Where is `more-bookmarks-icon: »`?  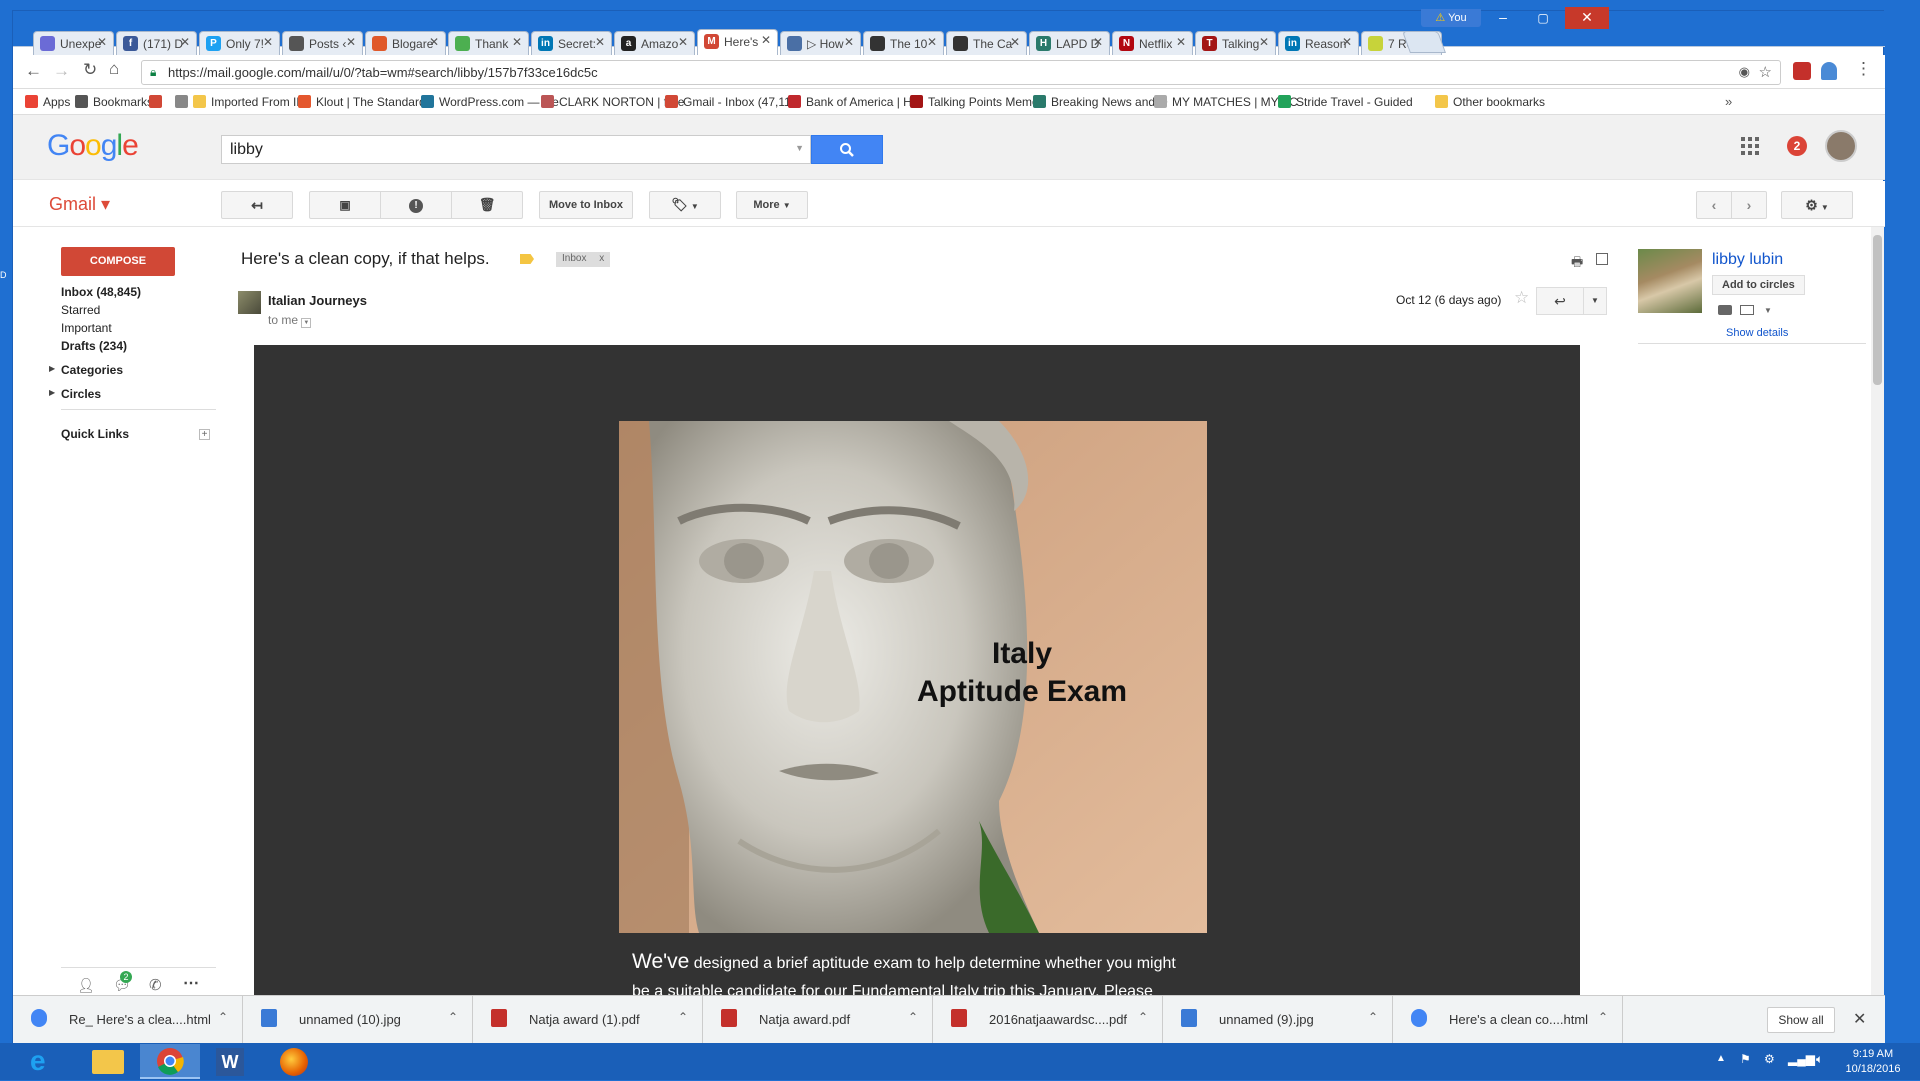 more-bookmarks-icon: » is located at coordinates (1728, 101).